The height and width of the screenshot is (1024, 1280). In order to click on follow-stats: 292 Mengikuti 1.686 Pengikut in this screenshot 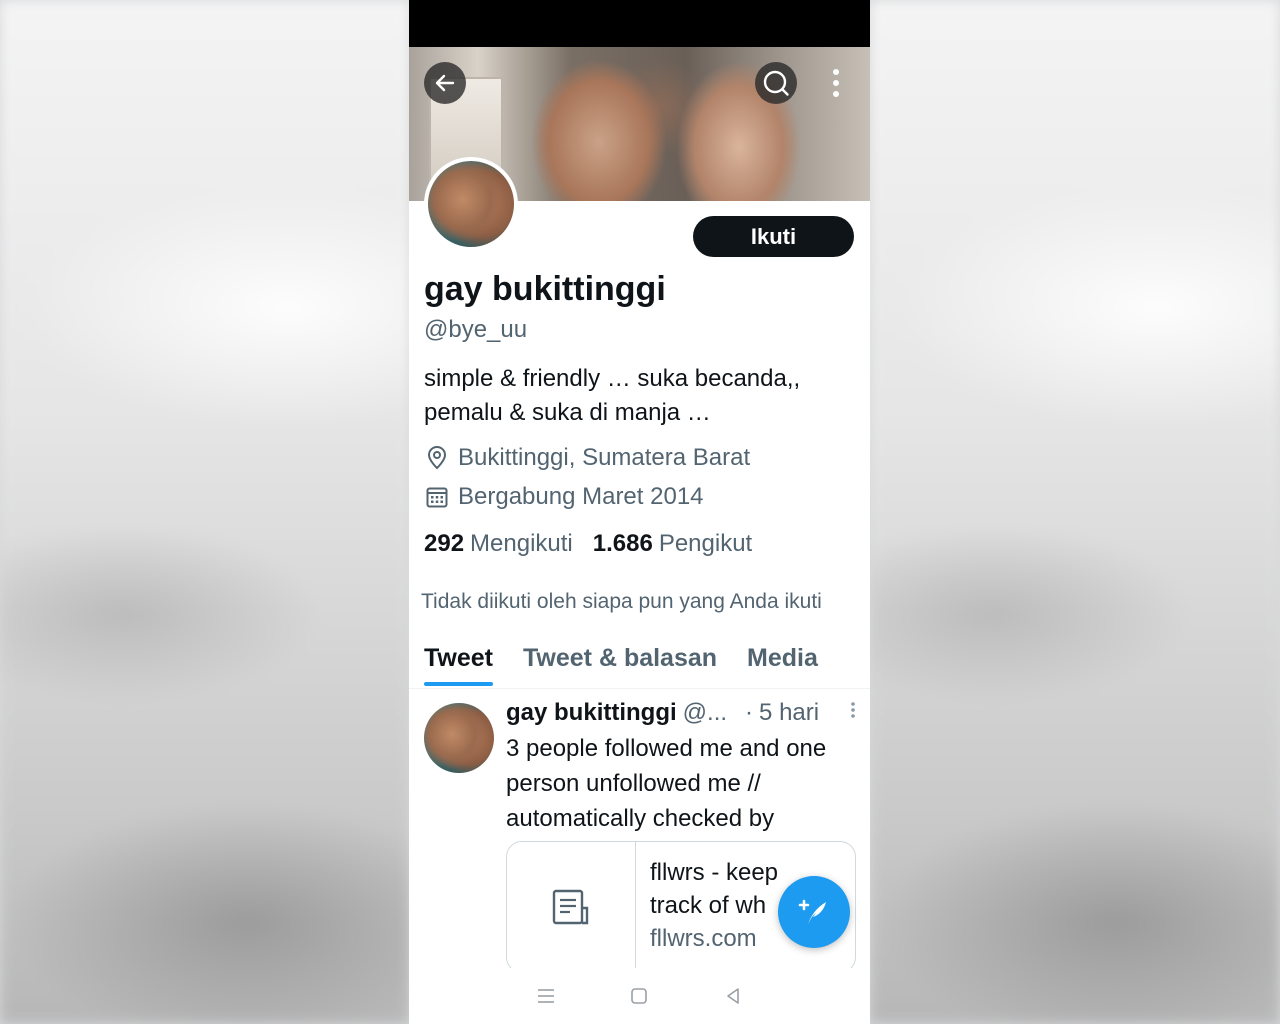, I will do `click(598, 544)`.